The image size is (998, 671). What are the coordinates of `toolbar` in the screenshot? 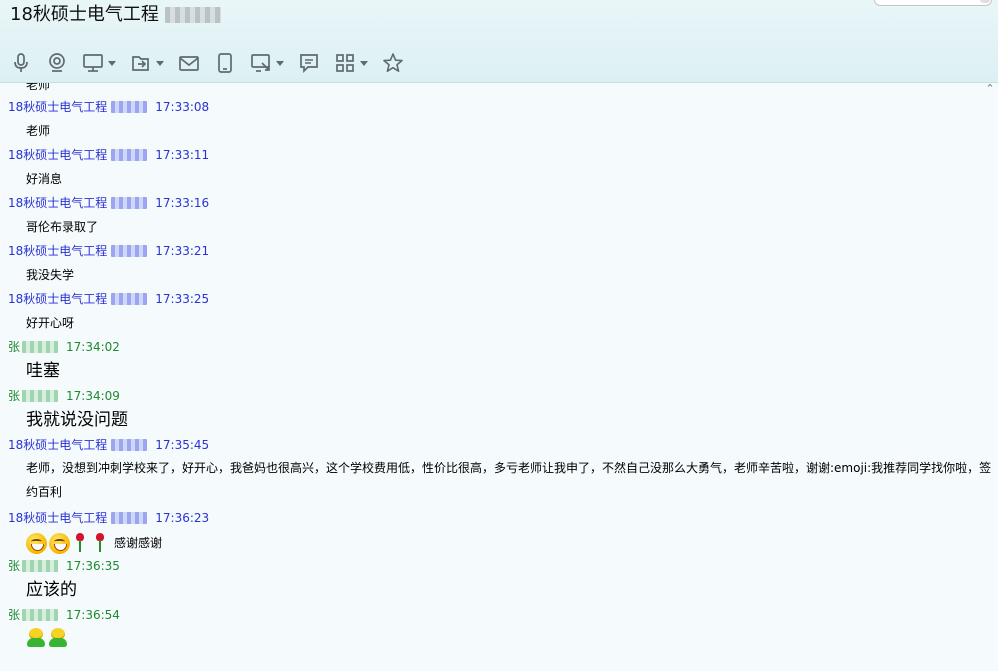 It's located at (214, 63).